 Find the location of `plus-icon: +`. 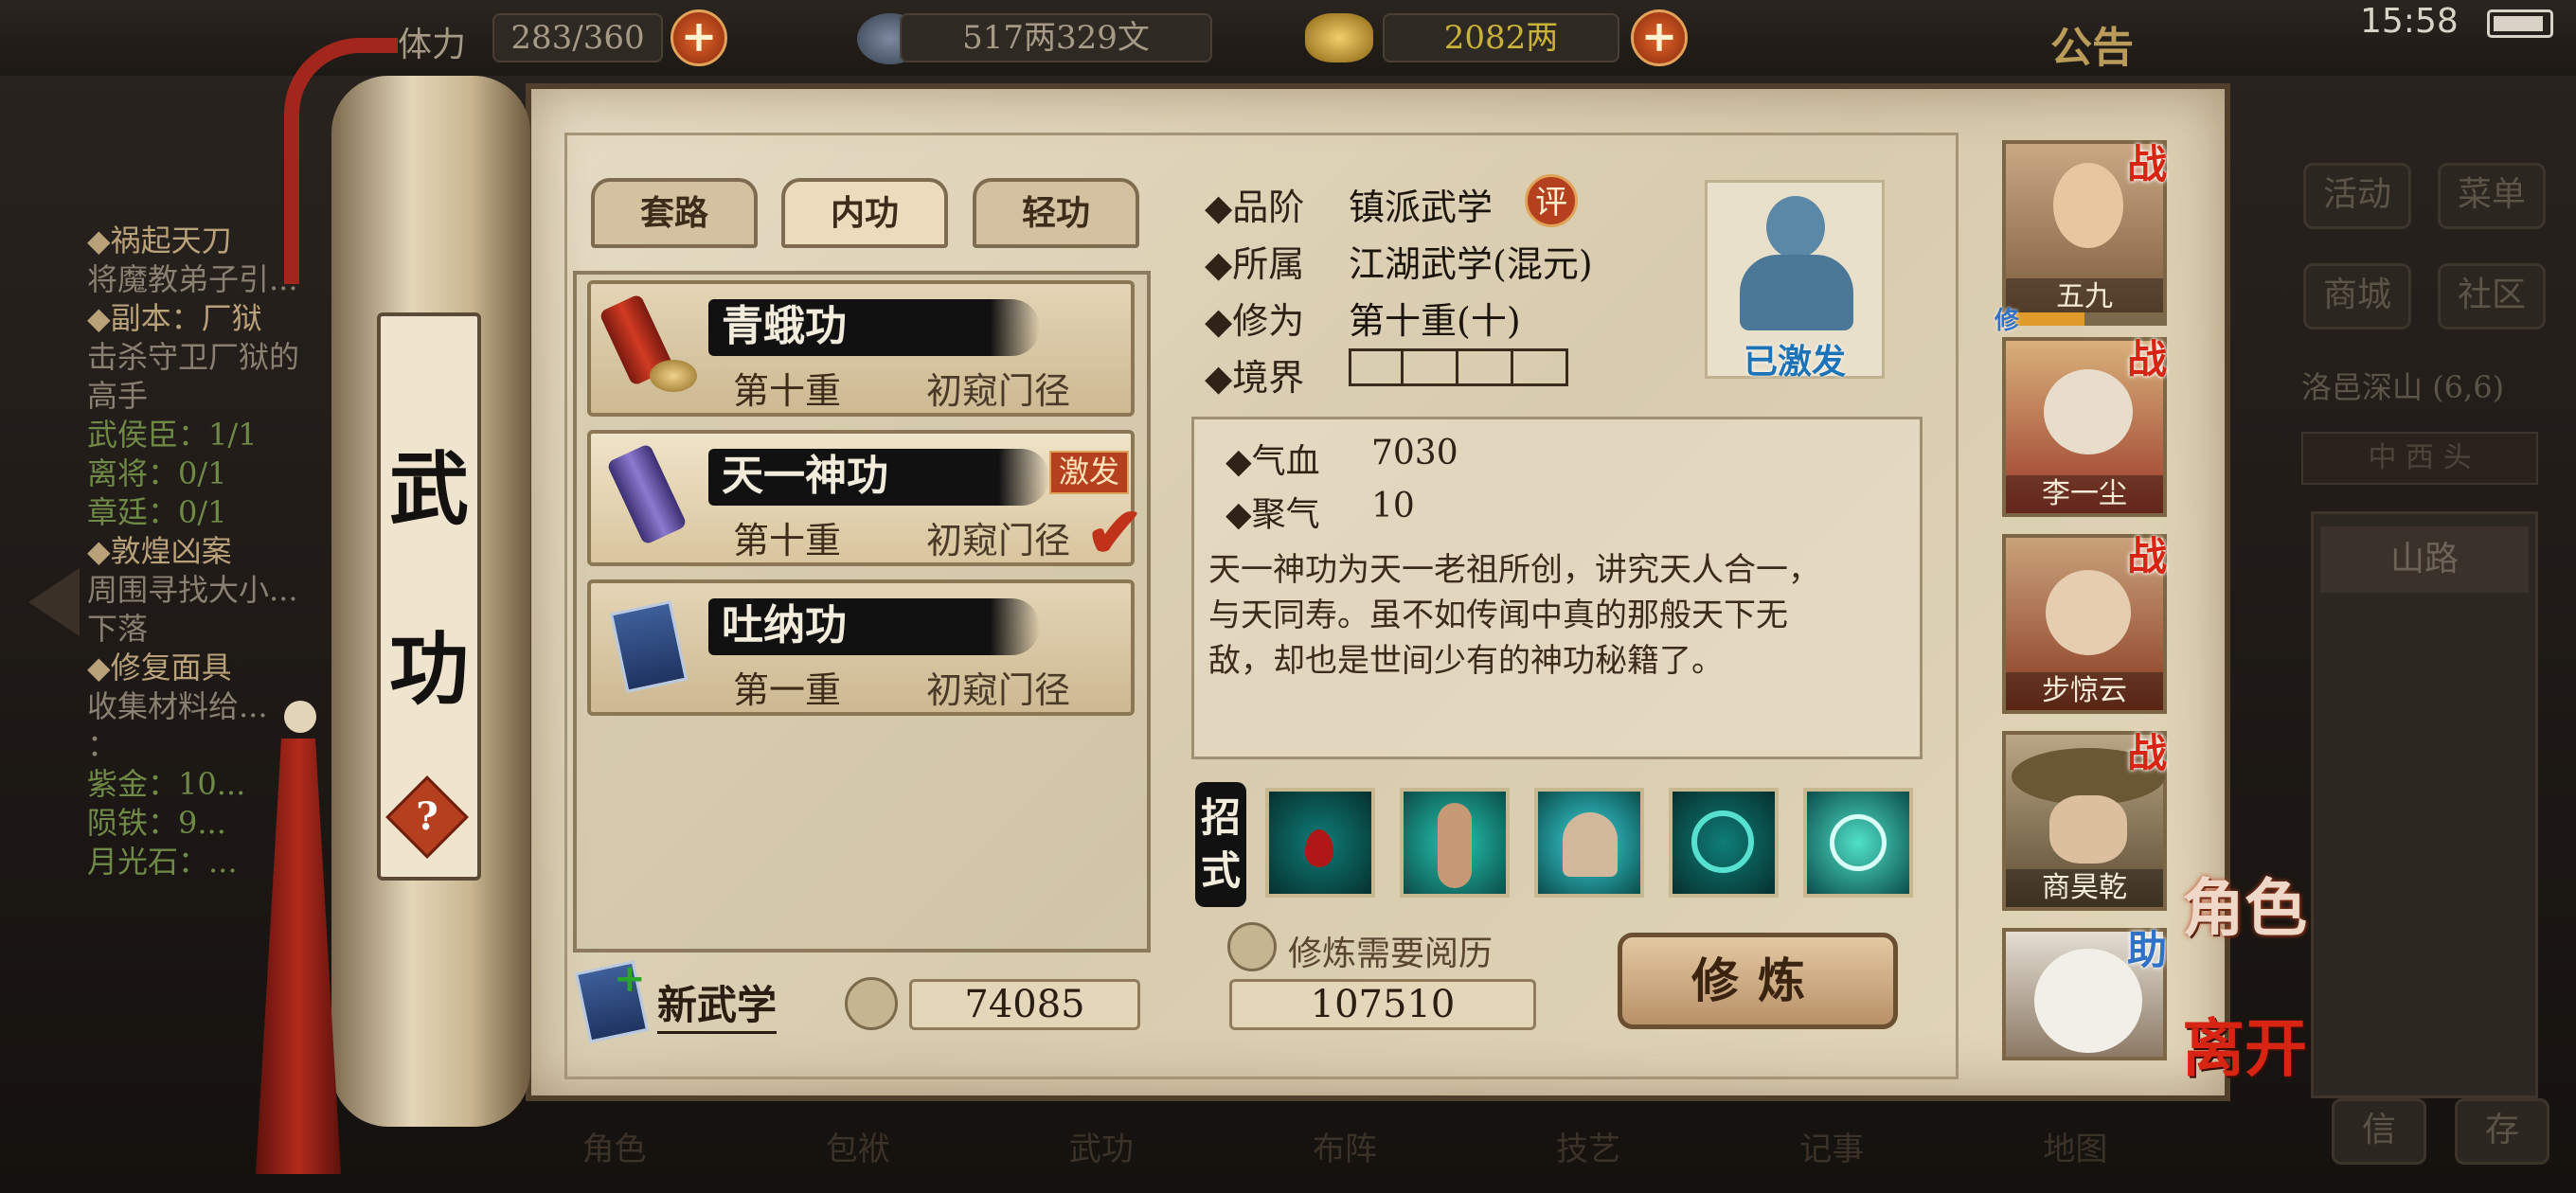

plus-icon: + is located at coordinates (630, 978).